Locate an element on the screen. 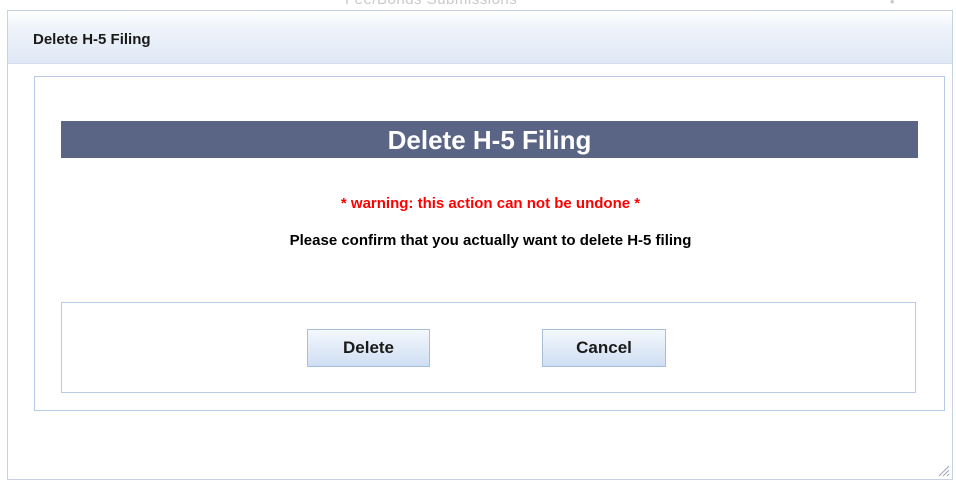 Image resolution: width=956 pixels, height=483 pixels. dialog-header-banner: Delete H-5 Filing is located at coordinates (489, 139).